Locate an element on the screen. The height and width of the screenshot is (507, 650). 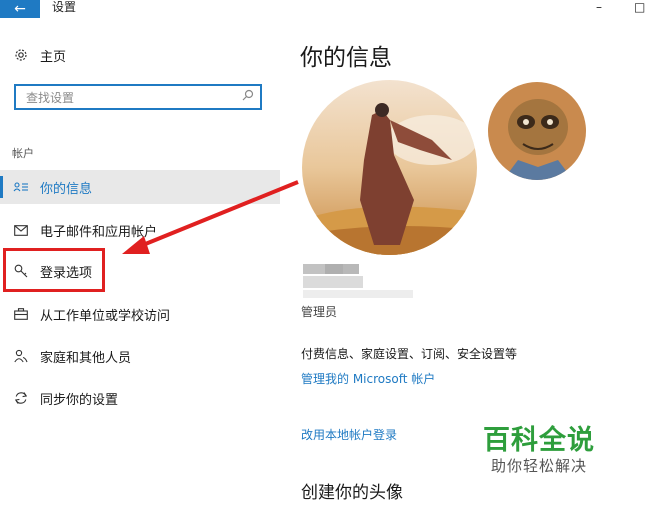
sidebar-item-your-info: 你的信息 is located at coordinates (140, 187).